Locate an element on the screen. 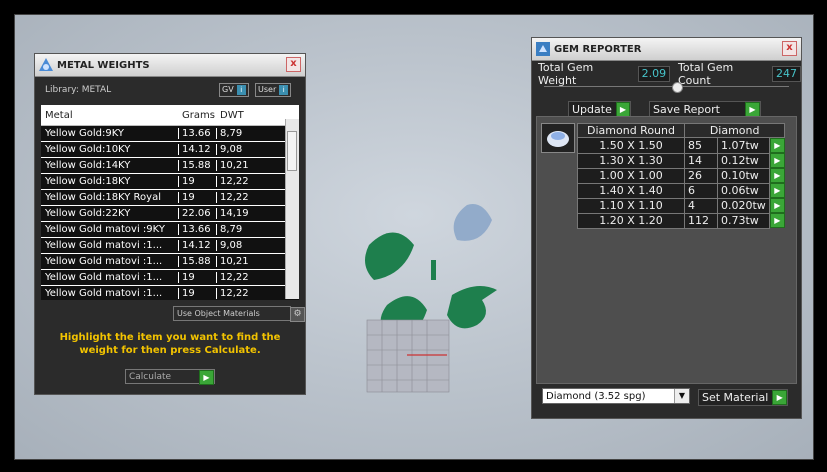 The image size is (827, 472). table-row: 1.40 X 1.40 6 0.06tw ▶ is located at coordinates (681, 190).